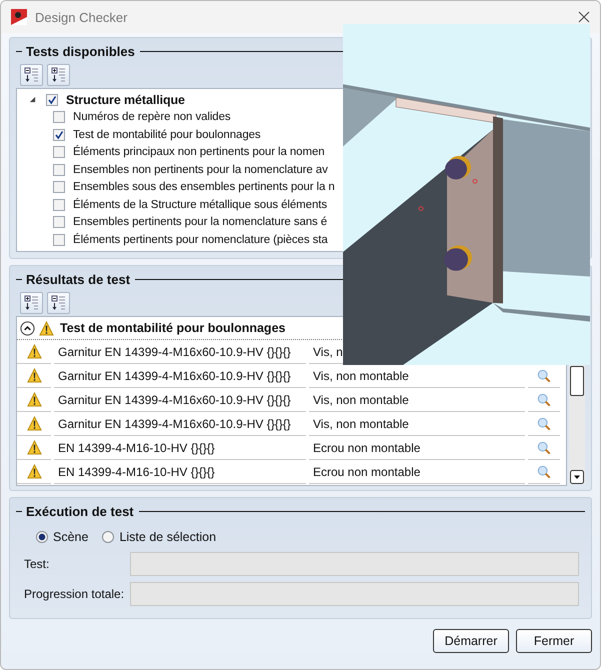  Describe the element at coordinates (200, 170) in the screenshot. I see `tree-item: Ensembles non pertinents pour la nomenclature av` at that location.